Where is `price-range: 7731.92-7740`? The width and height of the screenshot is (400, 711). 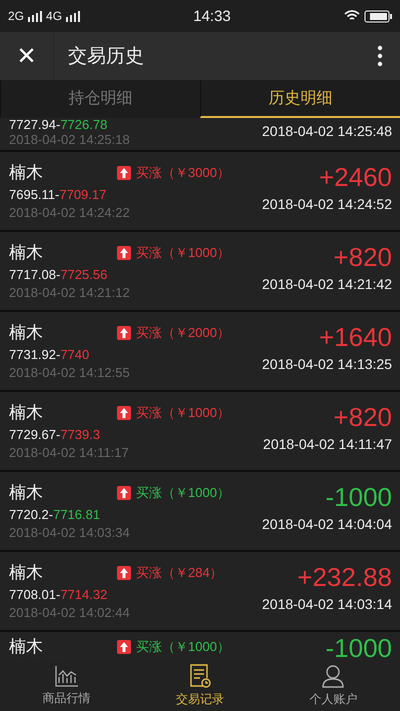
price-range: 7731.92-7740 is located at coordinates (49, 355).